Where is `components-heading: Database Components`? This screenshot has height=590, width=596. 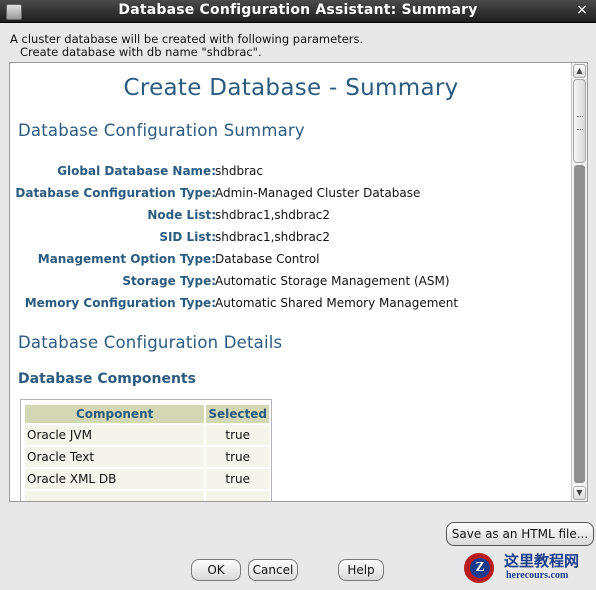 components-heading: Database Components is located at coordinates (107, 379).